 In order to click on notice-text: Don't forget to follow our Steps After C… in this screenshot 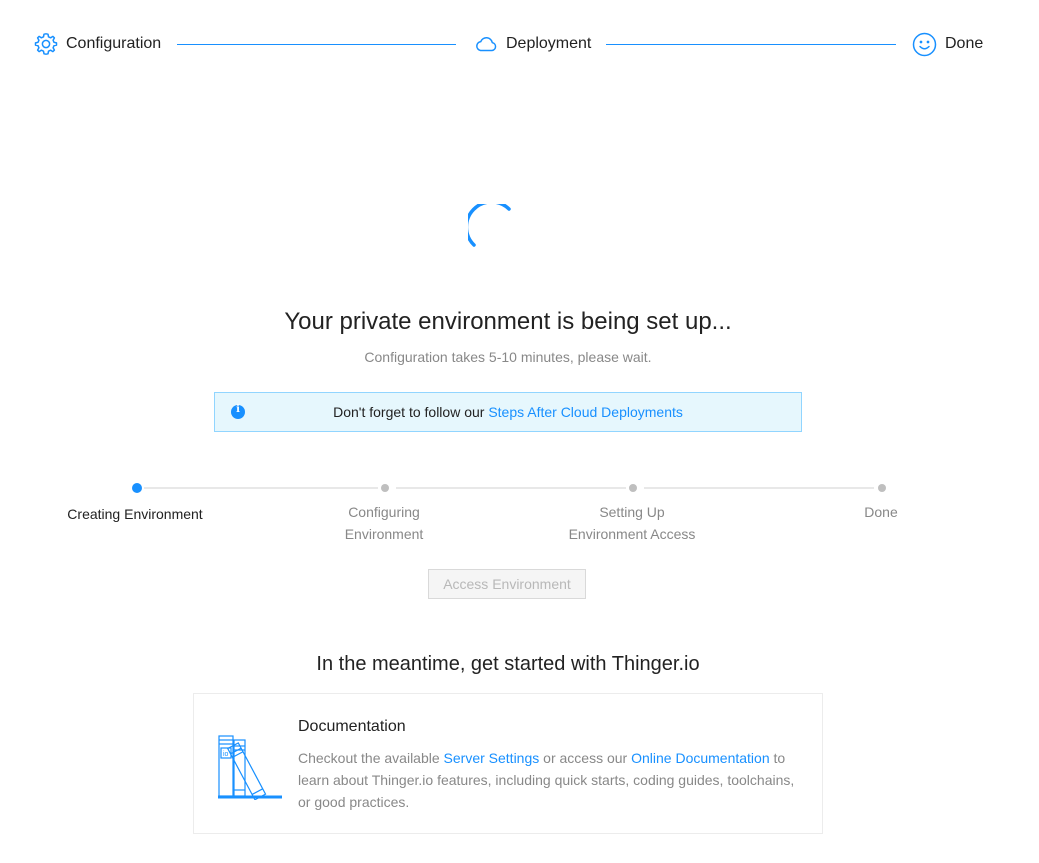, I will do `click(508, 412)`.